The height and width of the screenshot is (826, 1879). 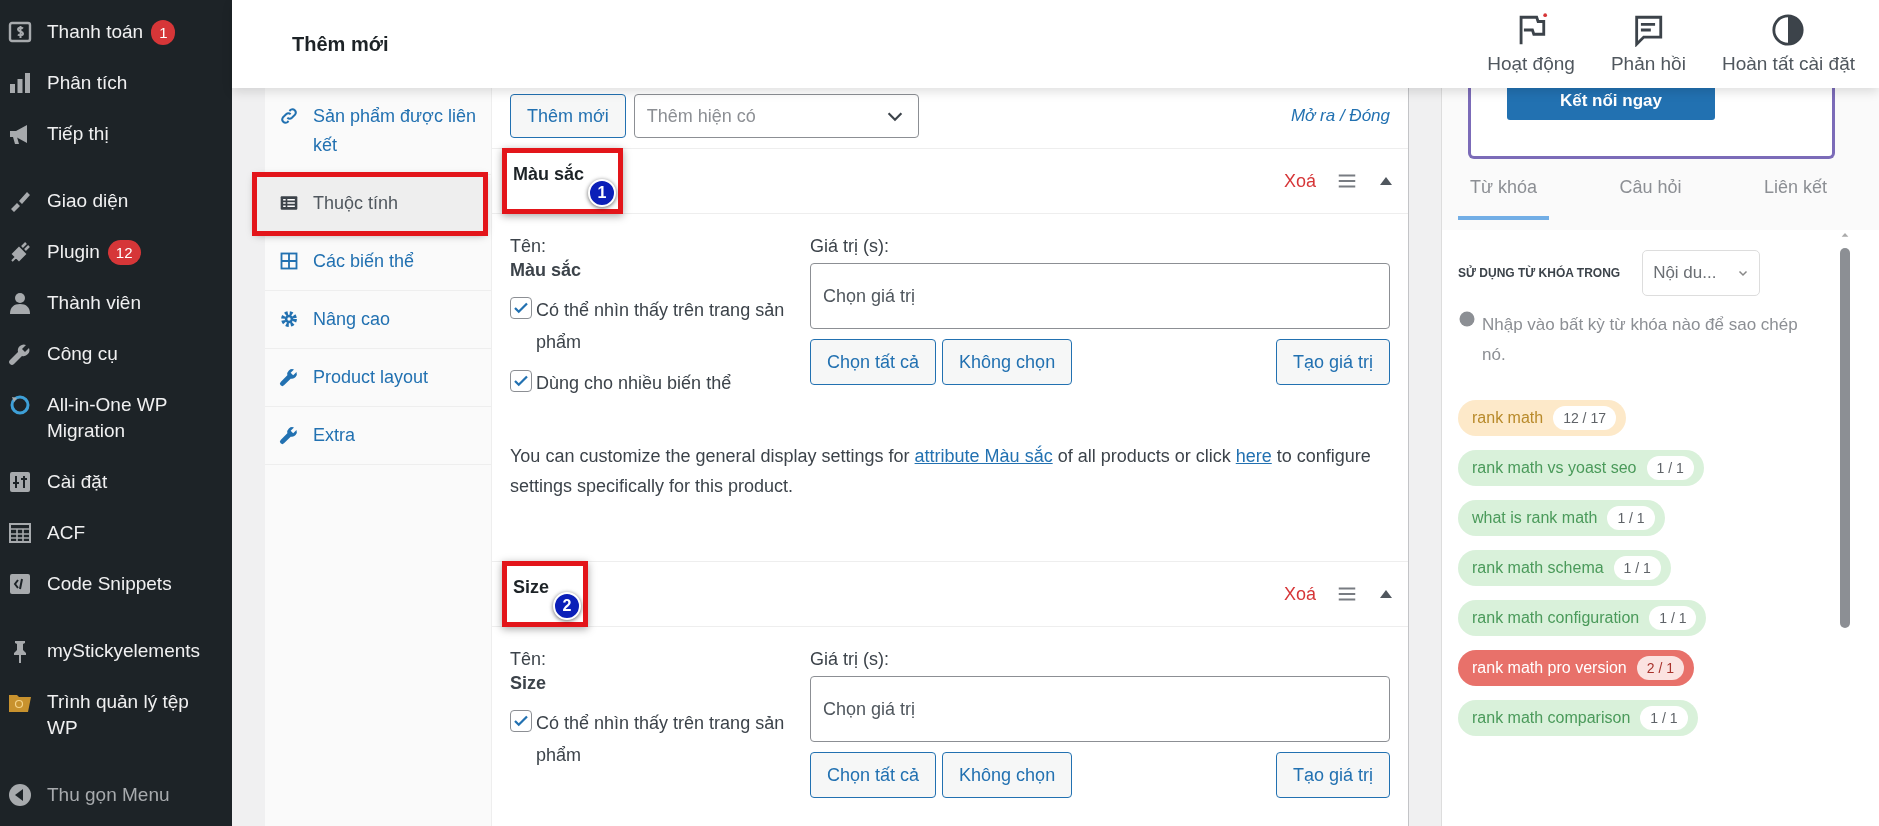 What do you see at coordinates (20, 533) in the screenshot?
I see `table-icon` at bounding box center [20, 533].